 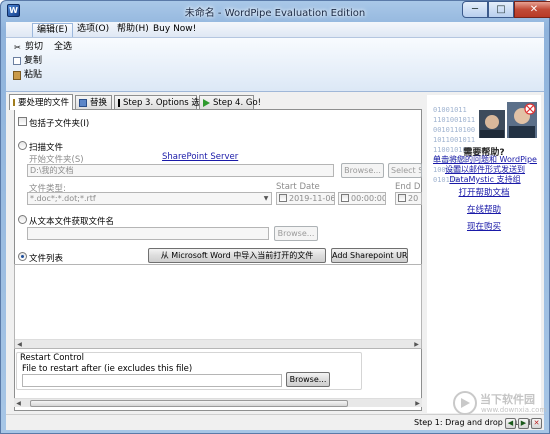 What do you see at coordinates (149, 198) in the screenshot?
I see `file-types-combo: *.doc*;*.dot;*.rtf ▼` at bounding box center [149, 198].